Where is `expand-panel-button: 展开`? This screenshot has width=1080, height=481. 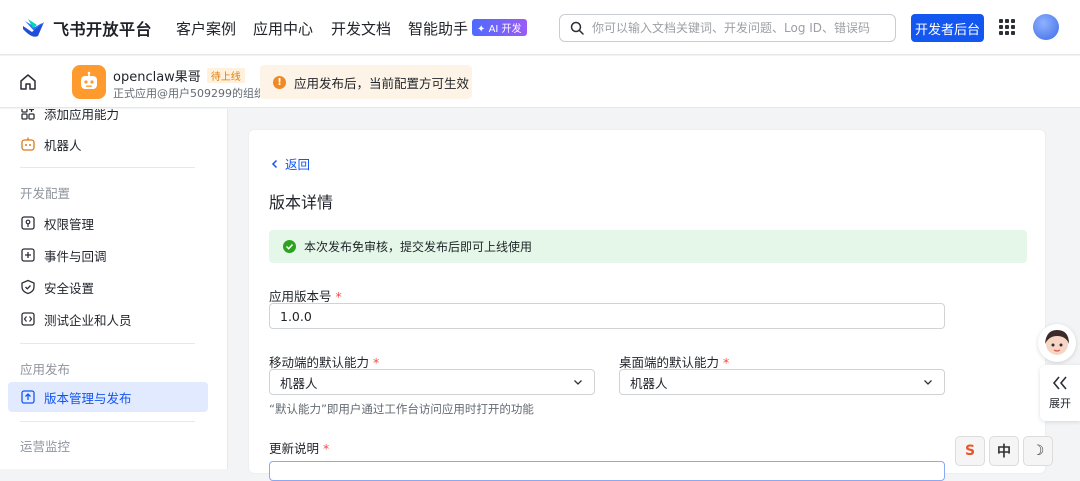 expand-panel-button: 展开 is located at coordinates (1060, 393).